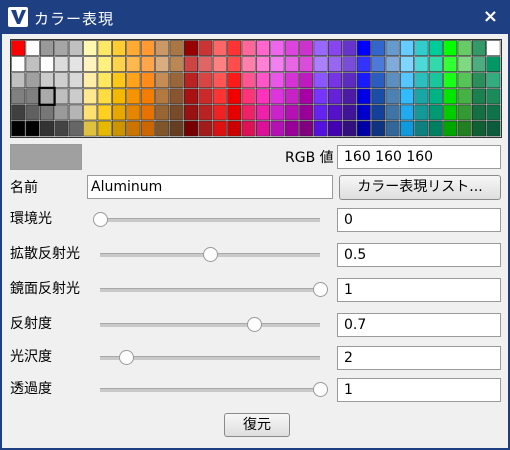 The image size is (510, 450). What do you see at coordinates (210, 324) in the screenshot?
I see `reflectance-slider-track` at bounding box center [210, 324].